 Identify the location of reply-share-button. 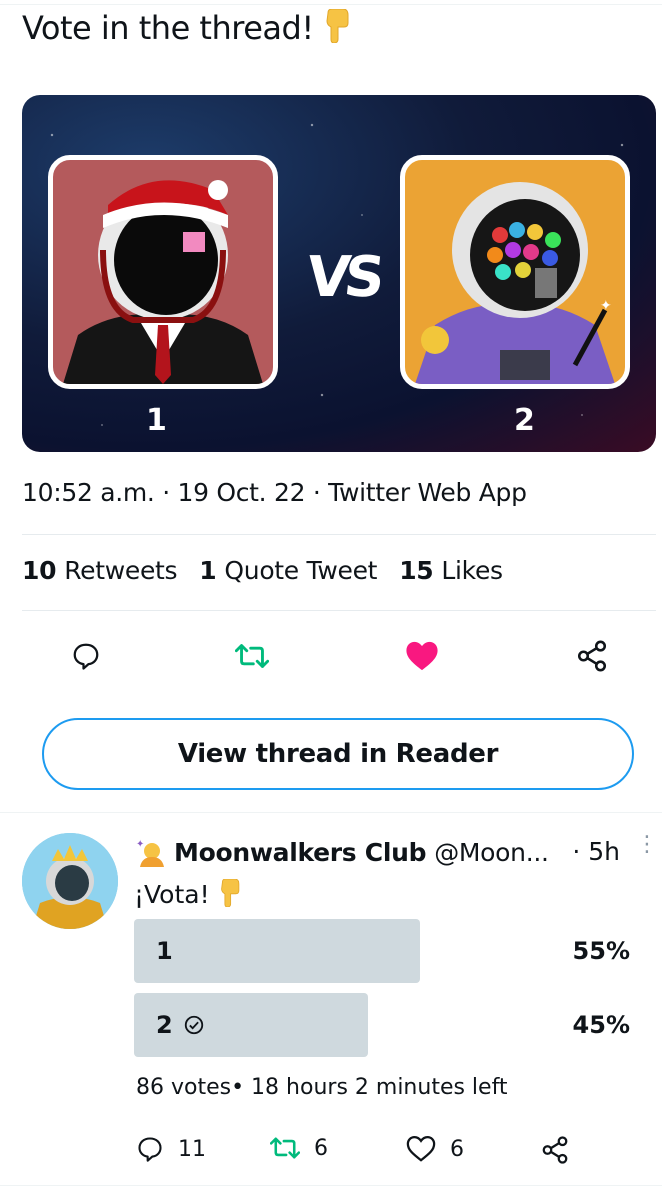
(555, 1150).